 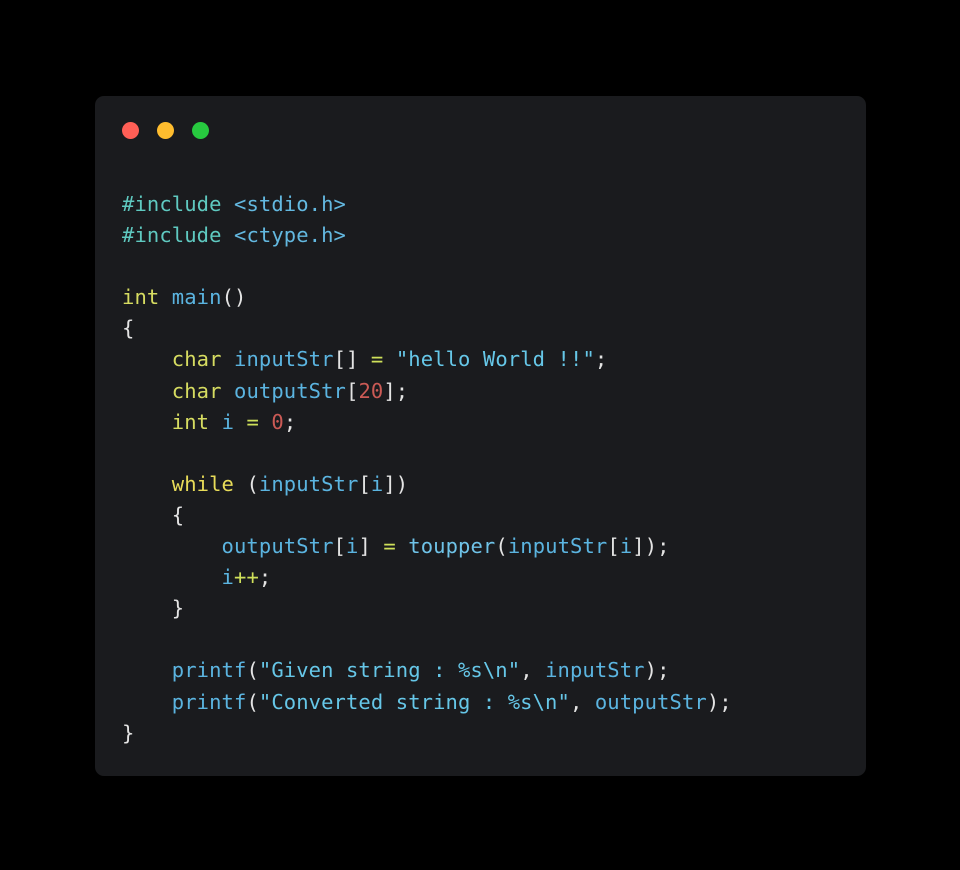 What do you see at coordinates (452, 546) in the screenshot?
I see `code-token: toupper` at bounding box center [452, 546].